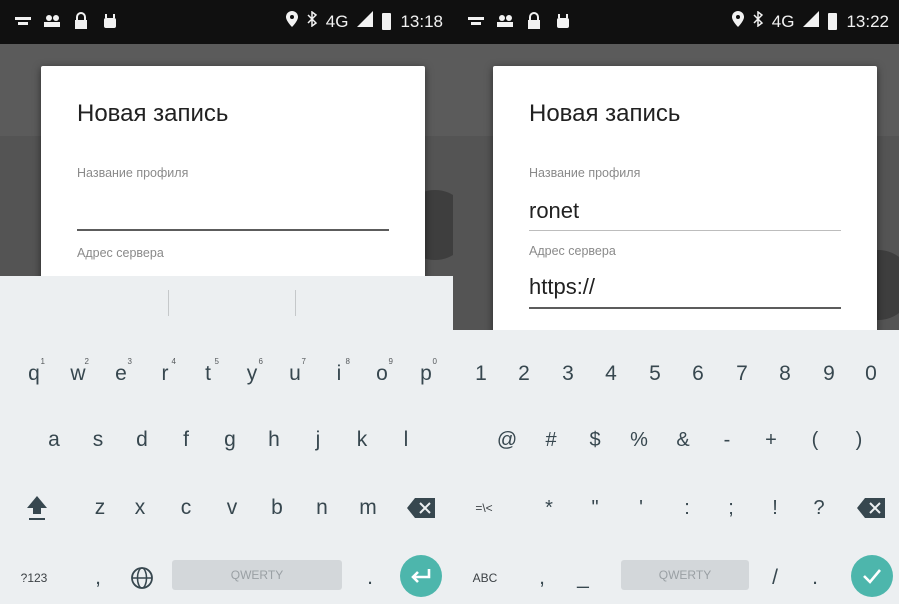  I want to click on server-address-underline, so click(685, 308).